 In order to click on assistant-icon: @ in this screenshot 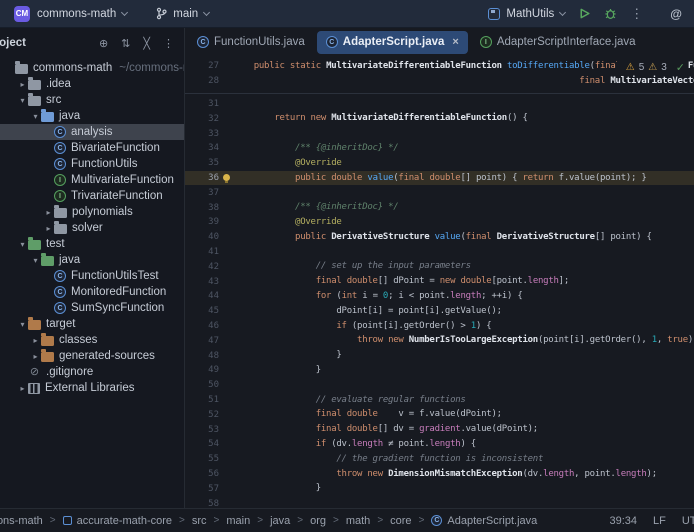, I will do `click(676, 14)`.